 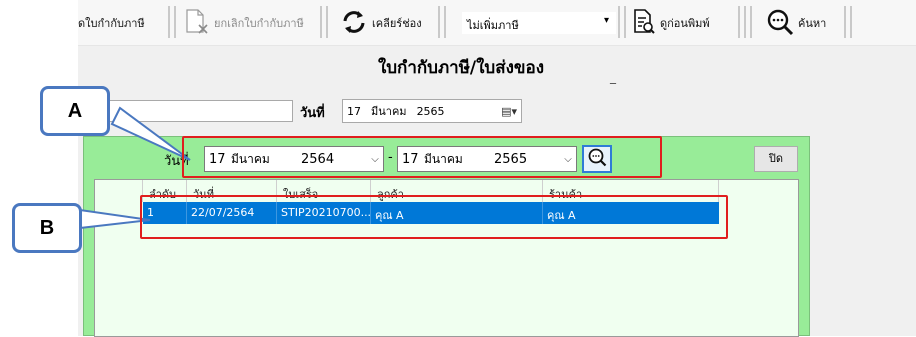 What do you see at coordinates (434, 217) in the screenshot?
I see `highlight-box-b` at bounding box center [434, 217].